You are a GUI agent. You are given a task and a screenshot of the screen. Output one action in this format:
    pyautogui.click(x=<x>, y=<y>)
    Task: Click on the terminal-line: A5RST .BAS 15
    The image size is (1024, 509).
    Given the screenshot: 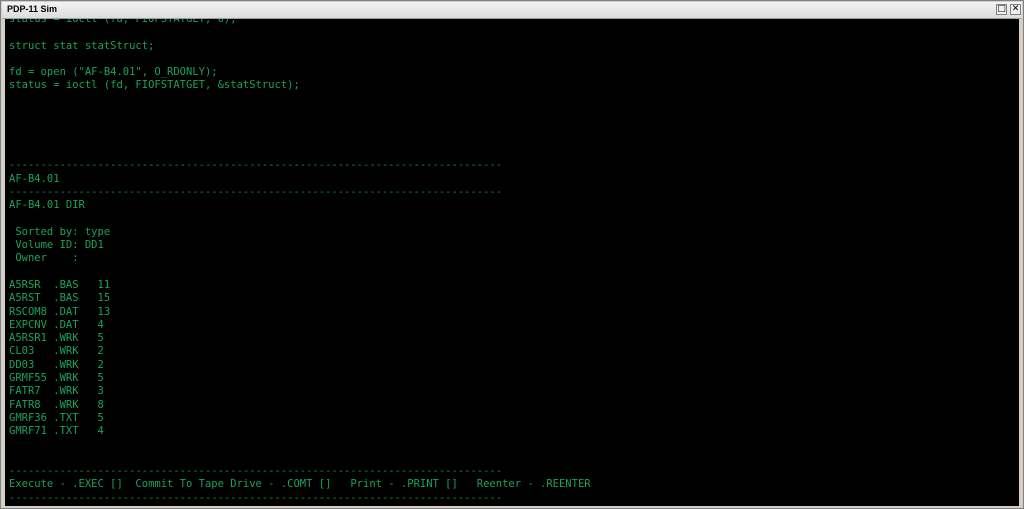 What is the action you would take?
    pyautogui.click(x=60, y=298)
    